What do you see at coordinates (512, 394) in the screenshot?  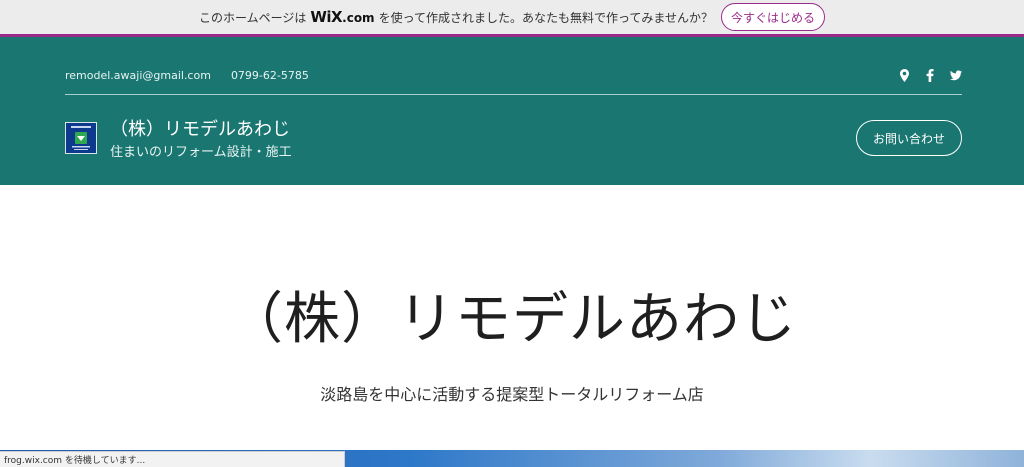 I see `hero-subtitle: 淡路島を中心に活動する提案型トータルリフォーム店` at bounding box center [512, 394].